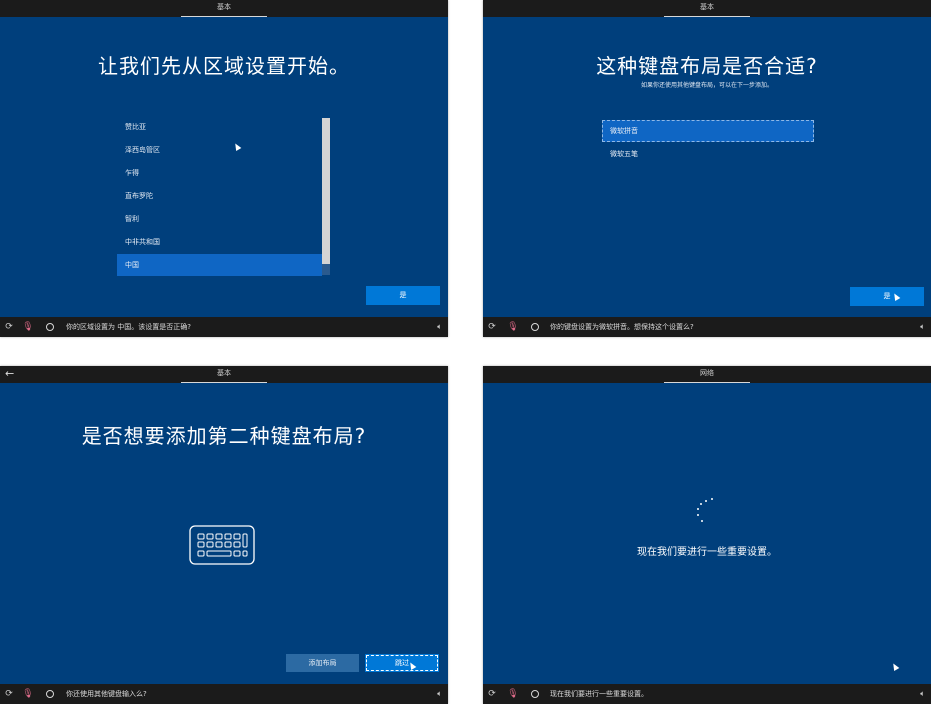 The image size is (931, 704). What do you see at coordinates (599, 694) in the screenshot?
I see `status-text: 现在我们要进行一些重要设置。` at bounding box center [599, 694].